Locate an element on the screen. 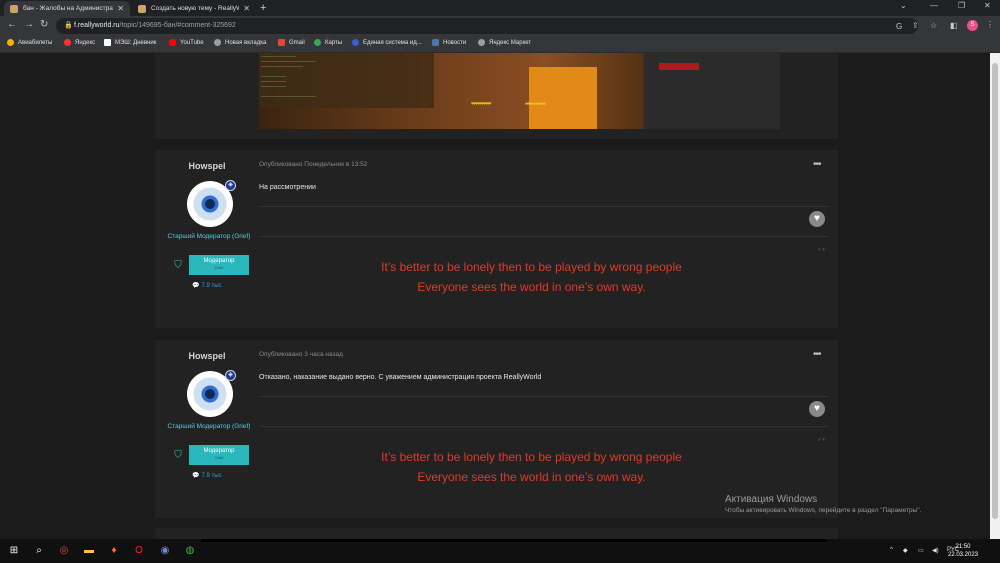 The image size is (1000, 563). network-icon: ▭ is located at coordinates (921, 550).